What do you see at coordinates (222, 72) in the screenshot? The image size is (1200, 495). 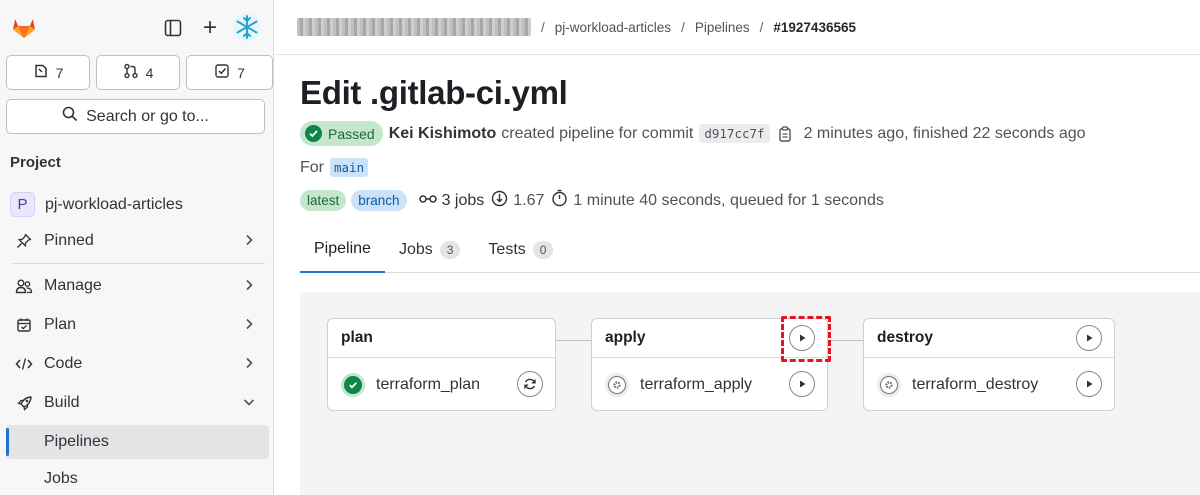 I see `todo-icon` at bounding box center [222, 72].